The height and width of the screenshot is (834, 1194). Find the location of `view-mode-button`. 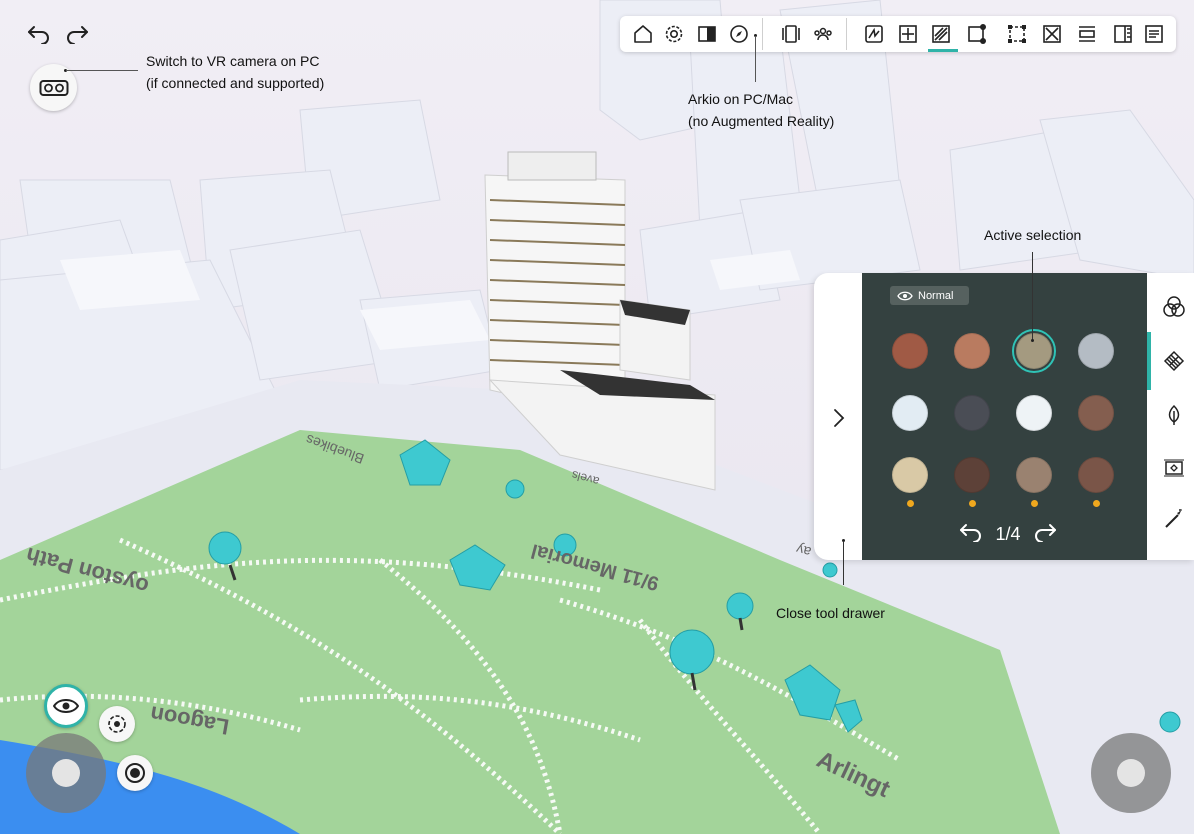

view-mode-button is located at coordinates (66, 706).